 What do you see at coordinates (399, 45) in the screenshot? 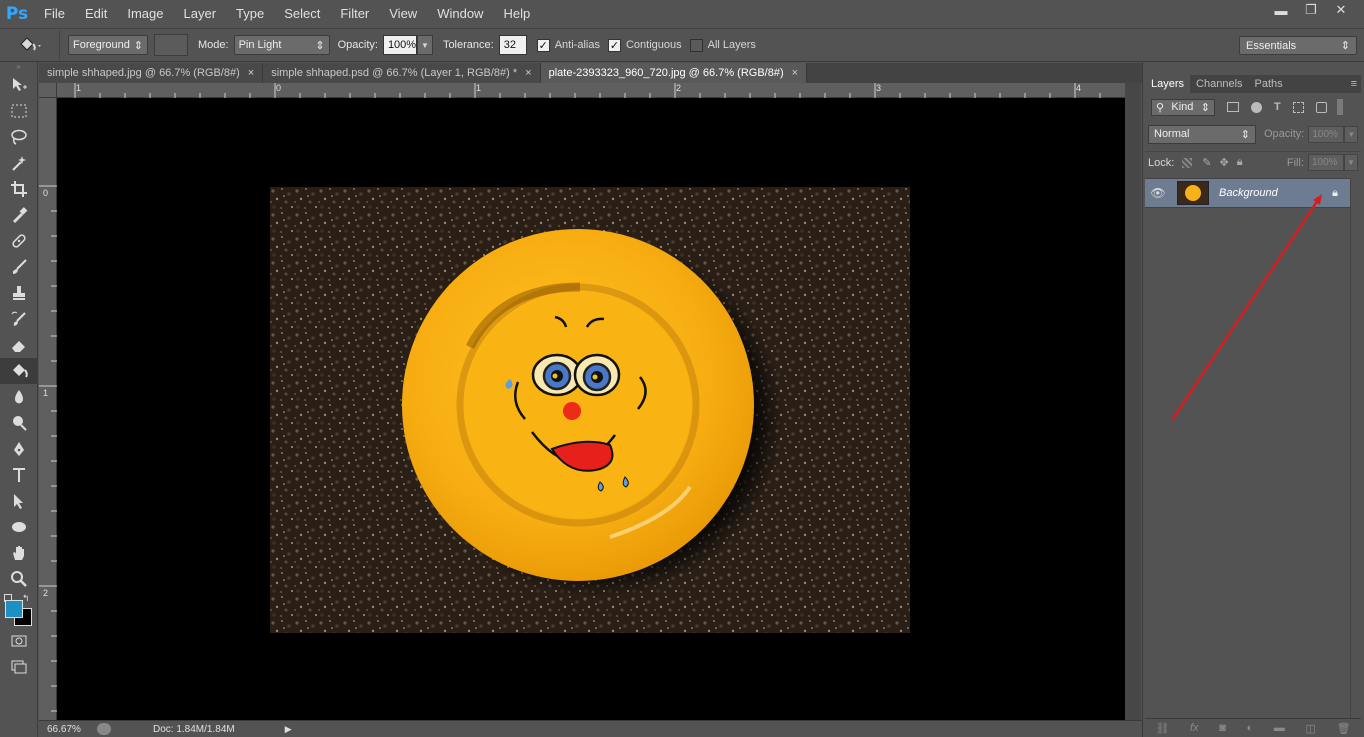
I see `opacity-input: 100%` at bounding box center [399, 45].